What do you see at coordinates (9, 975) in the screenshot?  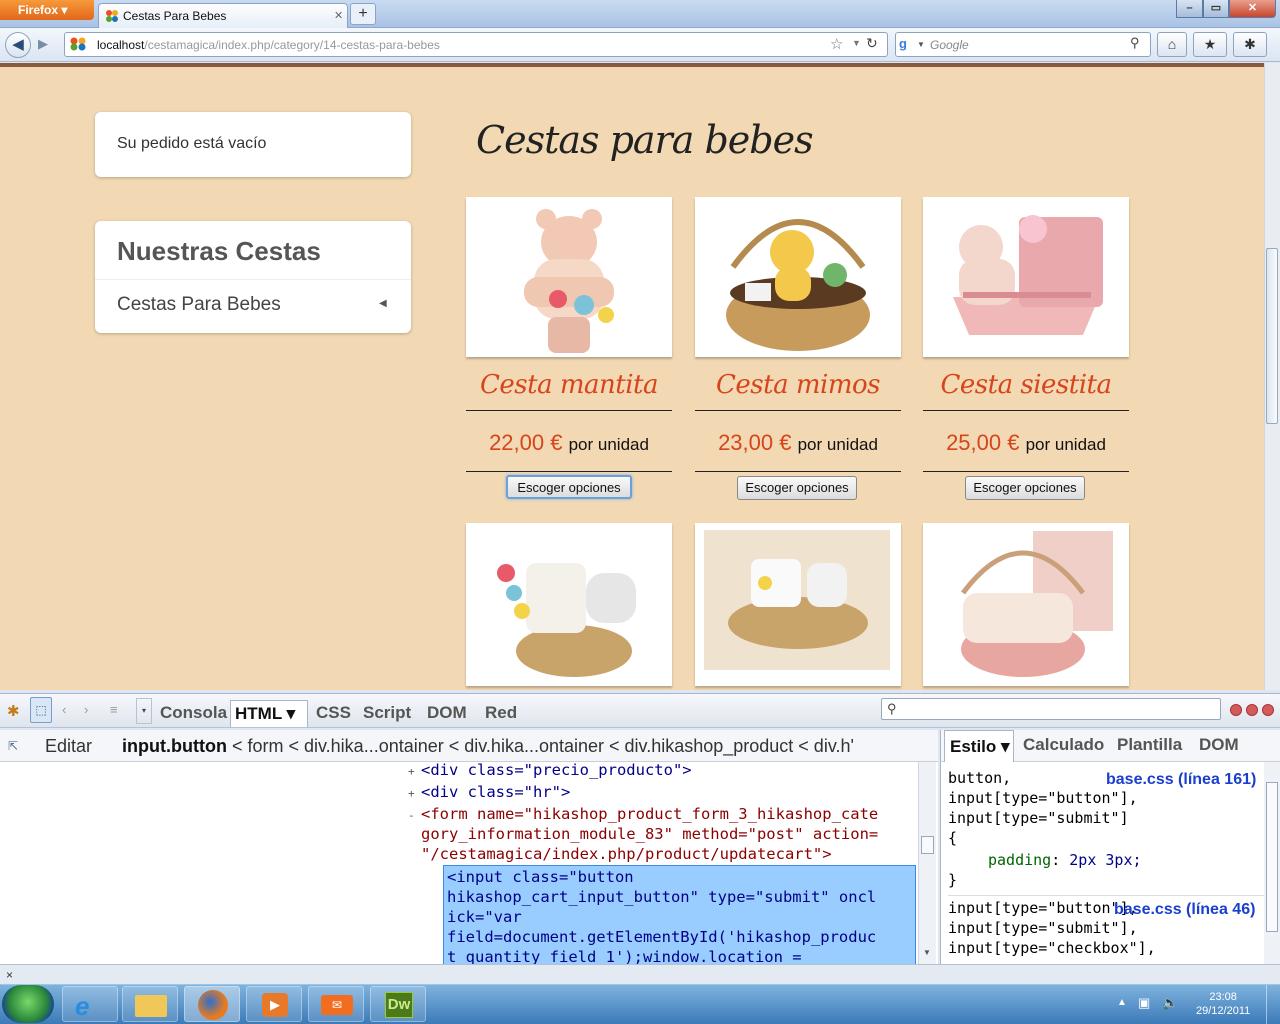 I see `close-icon: ×` at bounding box center [9, 975].